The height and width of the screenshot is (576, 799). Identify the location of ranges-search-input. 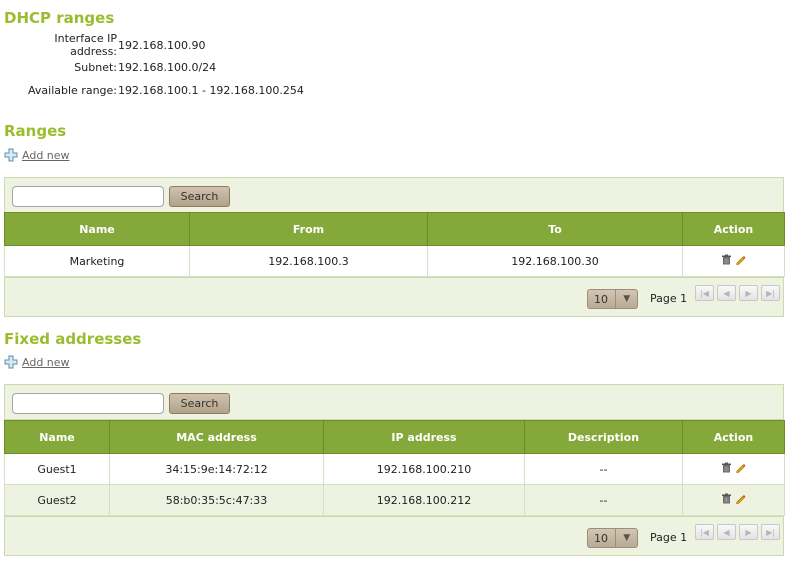
(88, 196).